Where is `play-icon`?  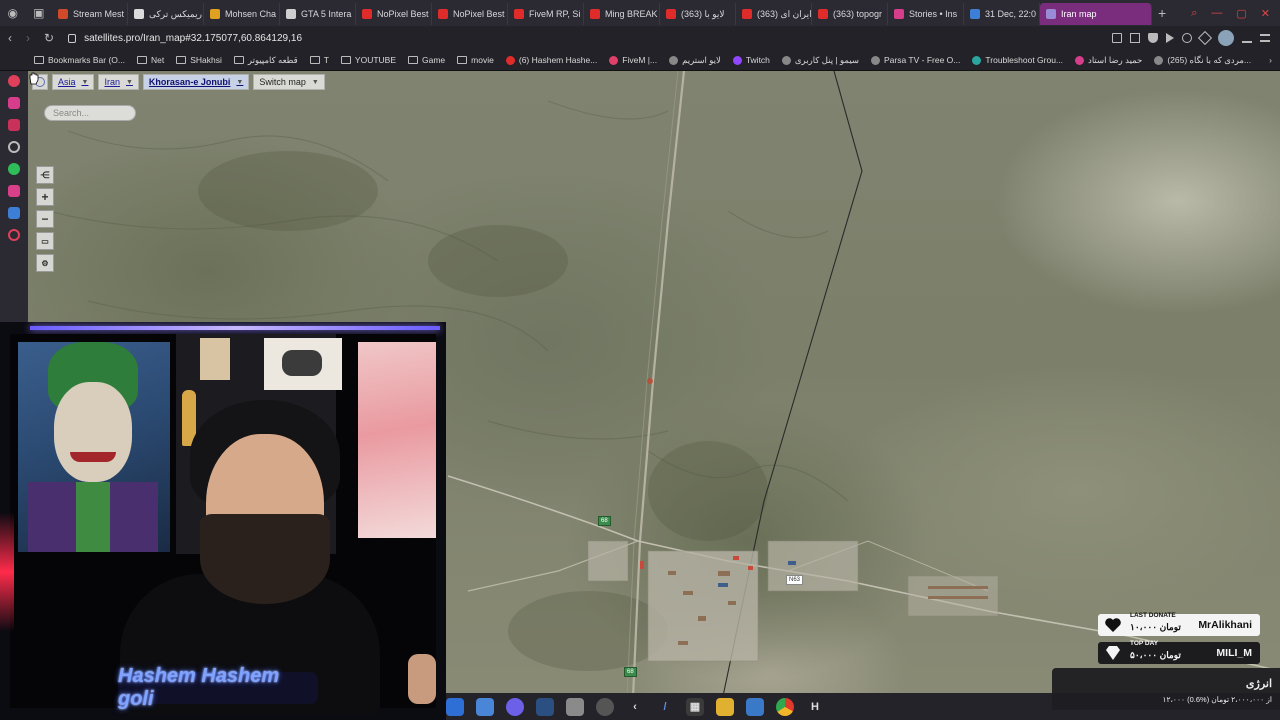
play-icon is located at coordinates (1170, 38).